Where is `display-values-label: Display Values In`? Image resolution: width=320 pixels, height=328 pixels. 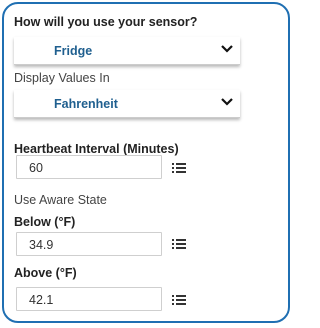 display-values-label: Display Values In is located at coordinates (62, 78).